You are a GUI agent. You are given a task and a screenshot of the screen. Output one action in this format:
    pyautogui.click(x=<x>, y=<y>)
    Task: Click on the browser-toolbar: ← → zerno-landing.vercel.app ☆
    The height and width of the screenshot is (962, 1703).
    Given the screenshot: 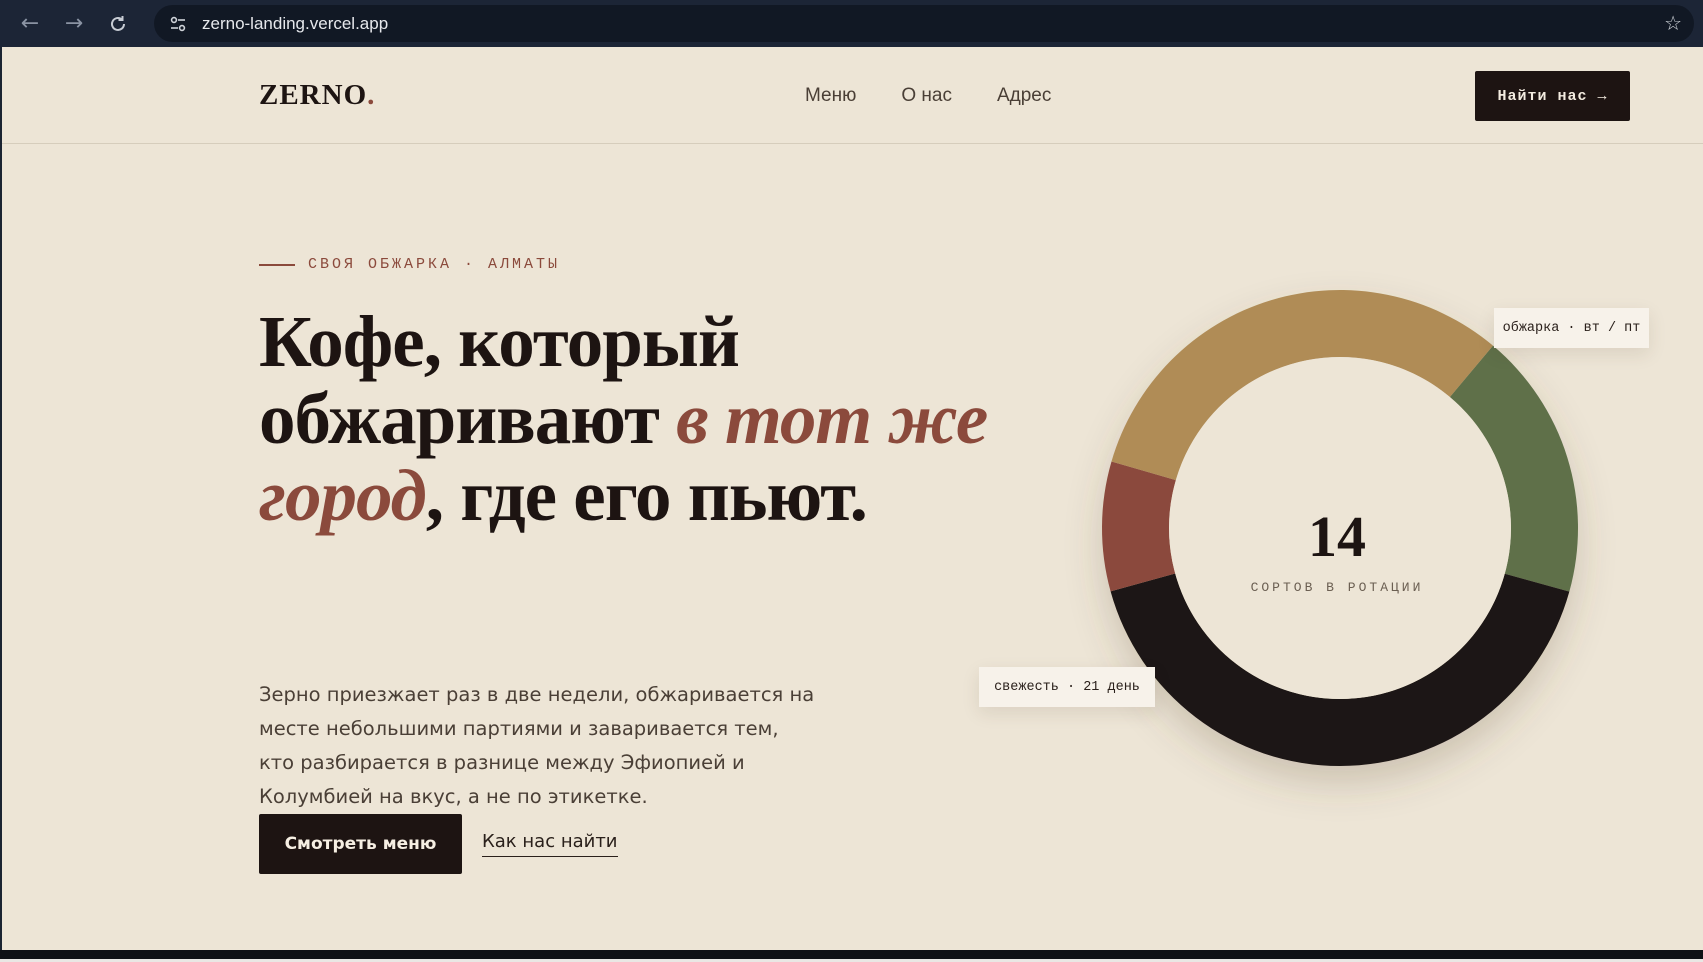 What is the action you would take?
    pyautogui.click(x=851, y=23)
    